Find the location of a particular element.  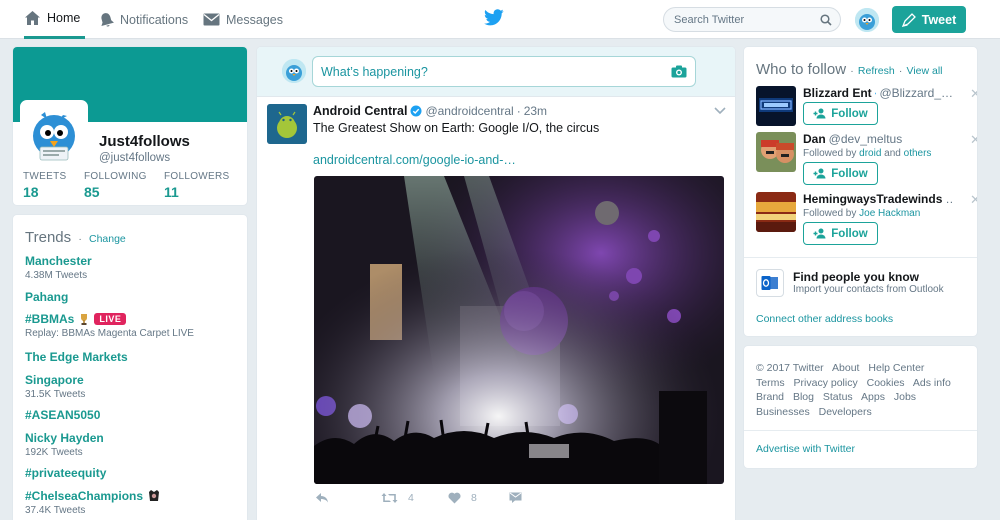

who-to-follow-title: Who to follow is located at coordinates (801, 69).